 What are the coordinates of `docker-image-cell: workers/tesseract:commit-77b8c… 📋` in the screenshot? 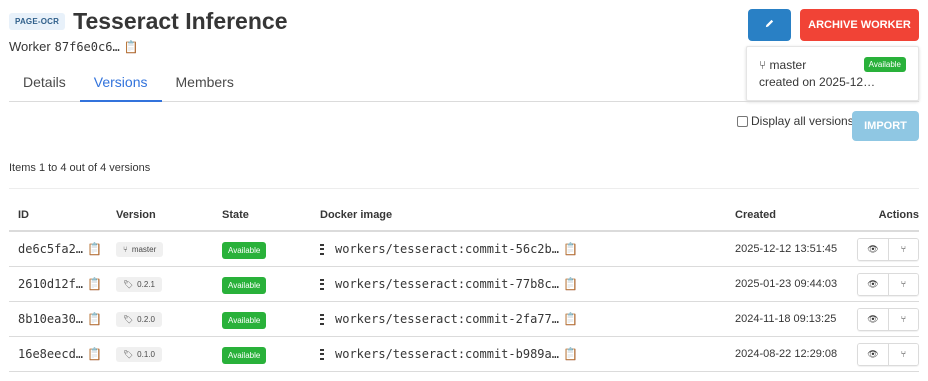 It's located at (527, 284).